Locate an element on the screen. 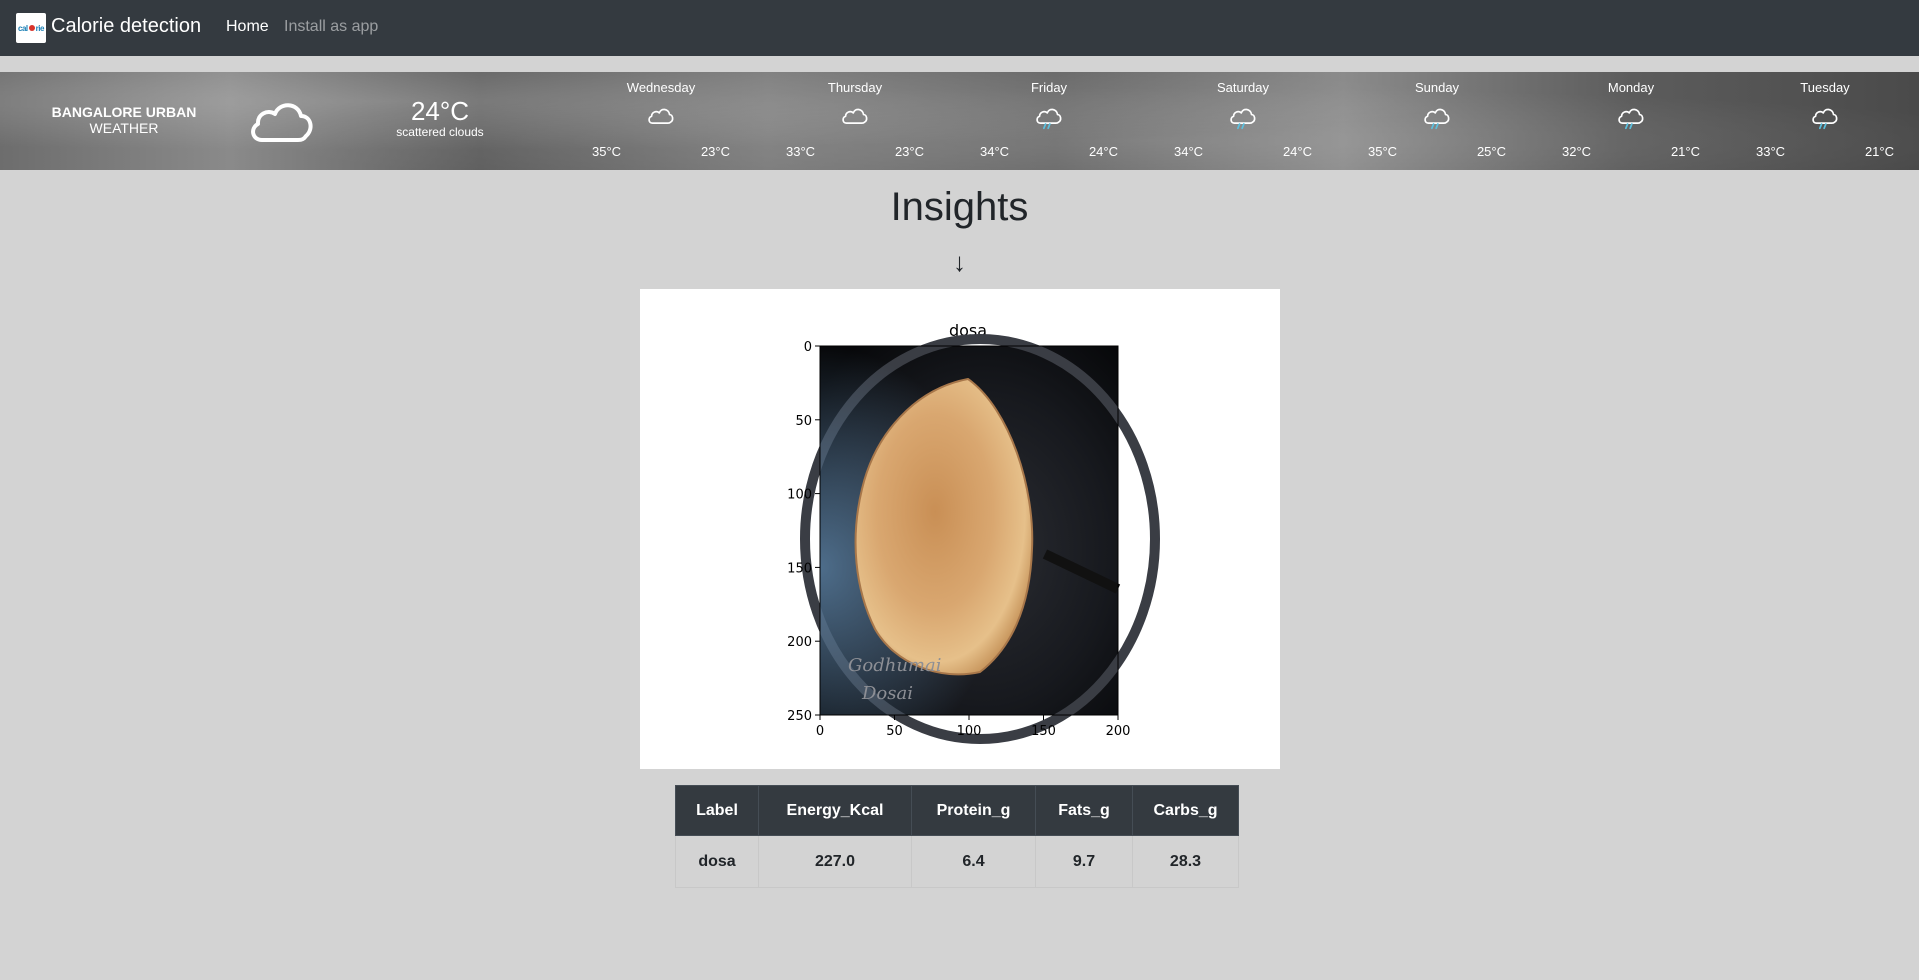 This screenshot has width=1919, height=980. header-protein: Protein_g is located at coordinates (973, 810).